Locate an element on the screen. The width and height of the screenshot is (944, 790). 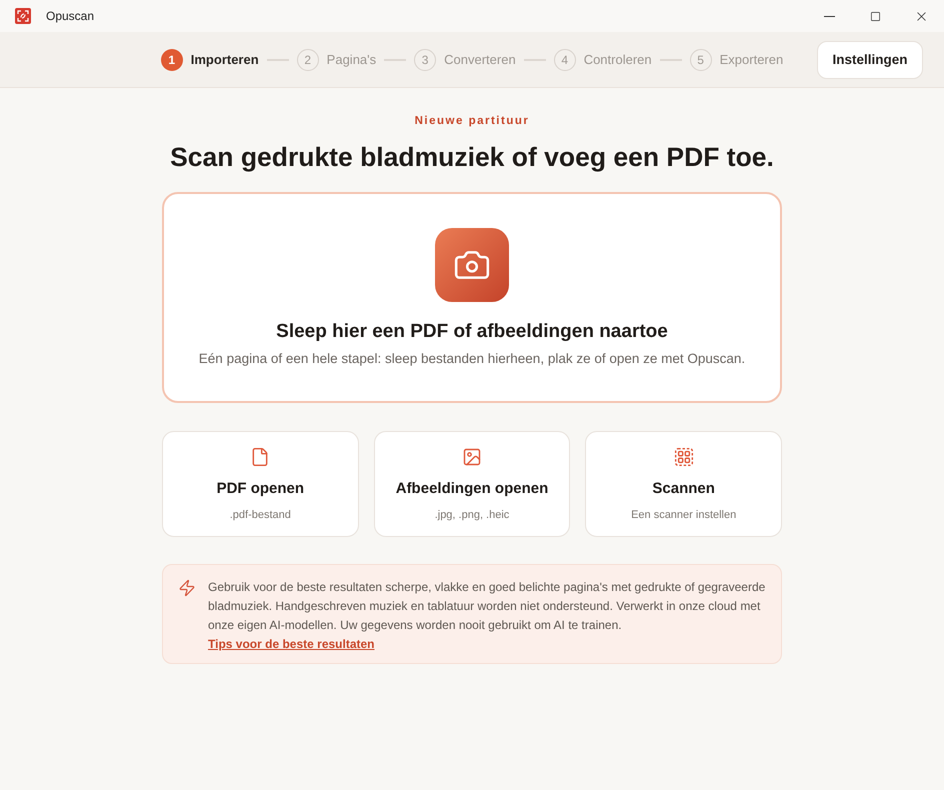
option-title: Afbeeldingen openen is located at coordinates (472, 489).